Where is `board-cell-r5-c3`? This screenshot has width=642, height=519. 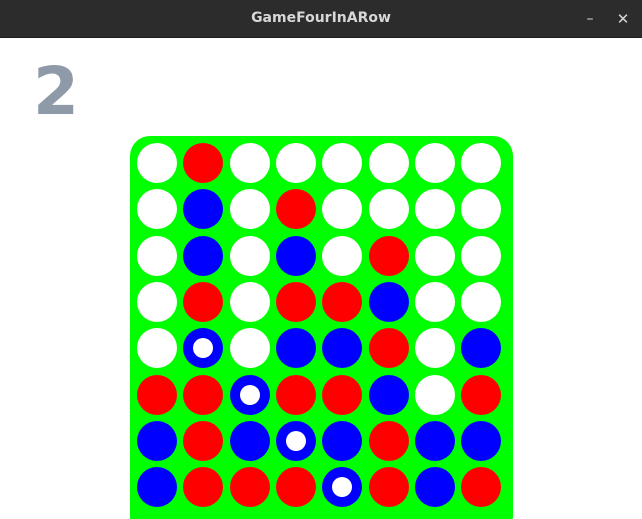
board-cell-r5-c3 is located at coordinates (250, 348).